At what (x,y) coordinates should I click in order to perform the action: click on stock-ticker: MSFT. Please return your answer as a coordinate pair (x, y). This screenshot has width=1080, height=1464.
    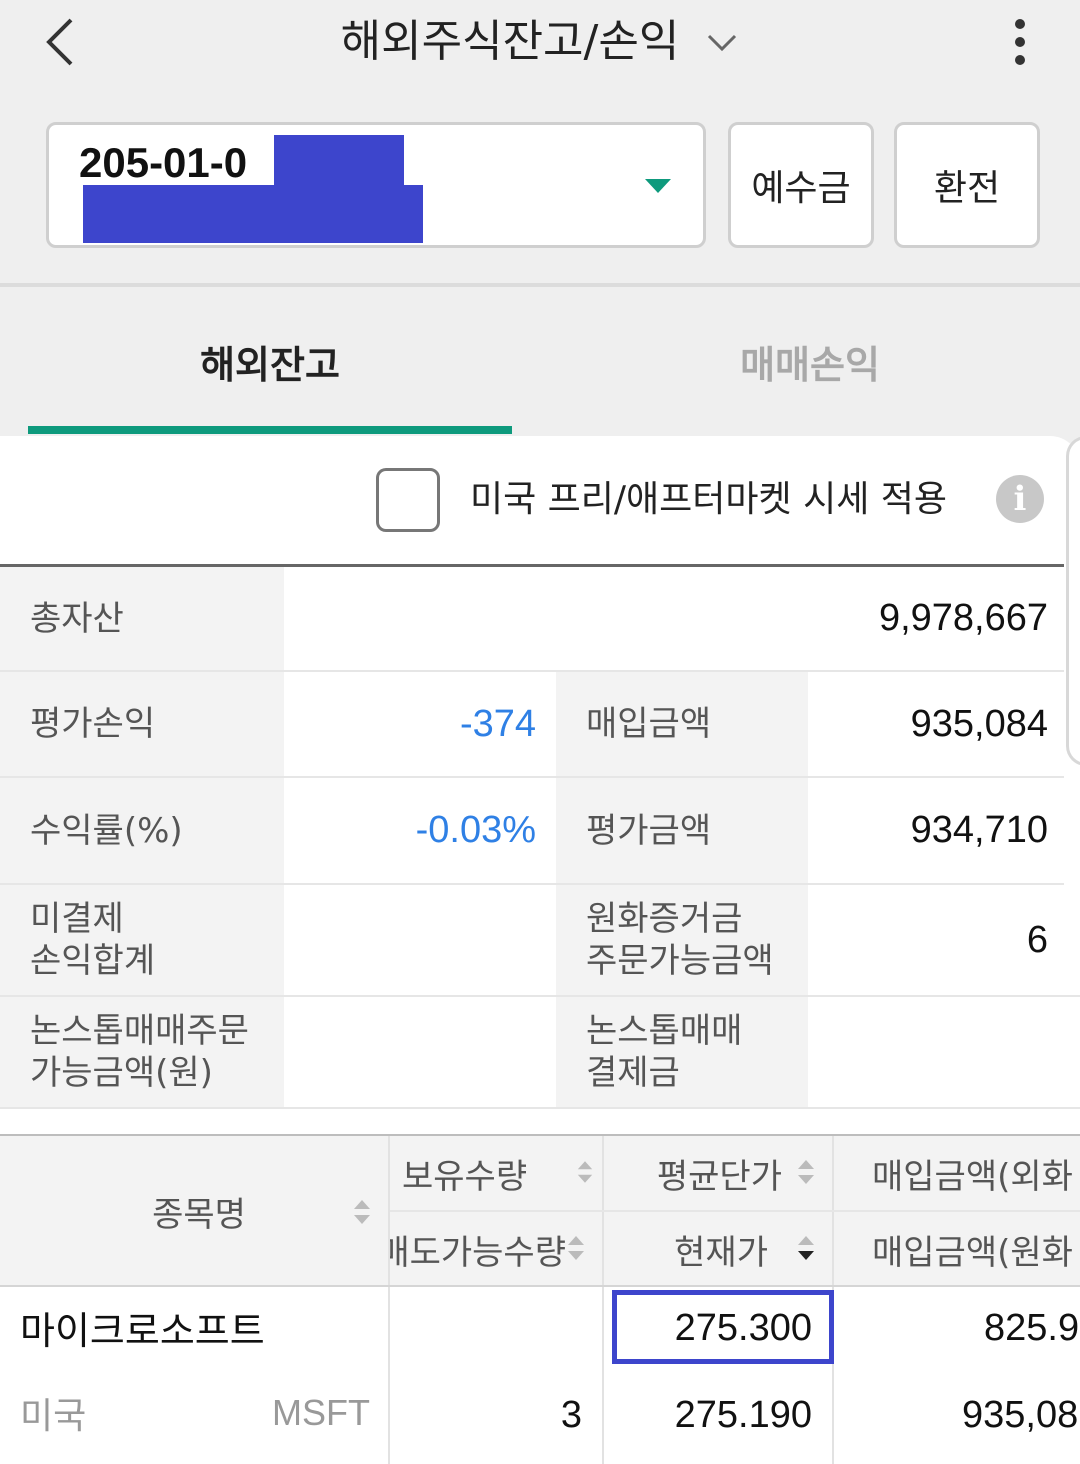
    Looking at the image, I should click on (321, 1412).